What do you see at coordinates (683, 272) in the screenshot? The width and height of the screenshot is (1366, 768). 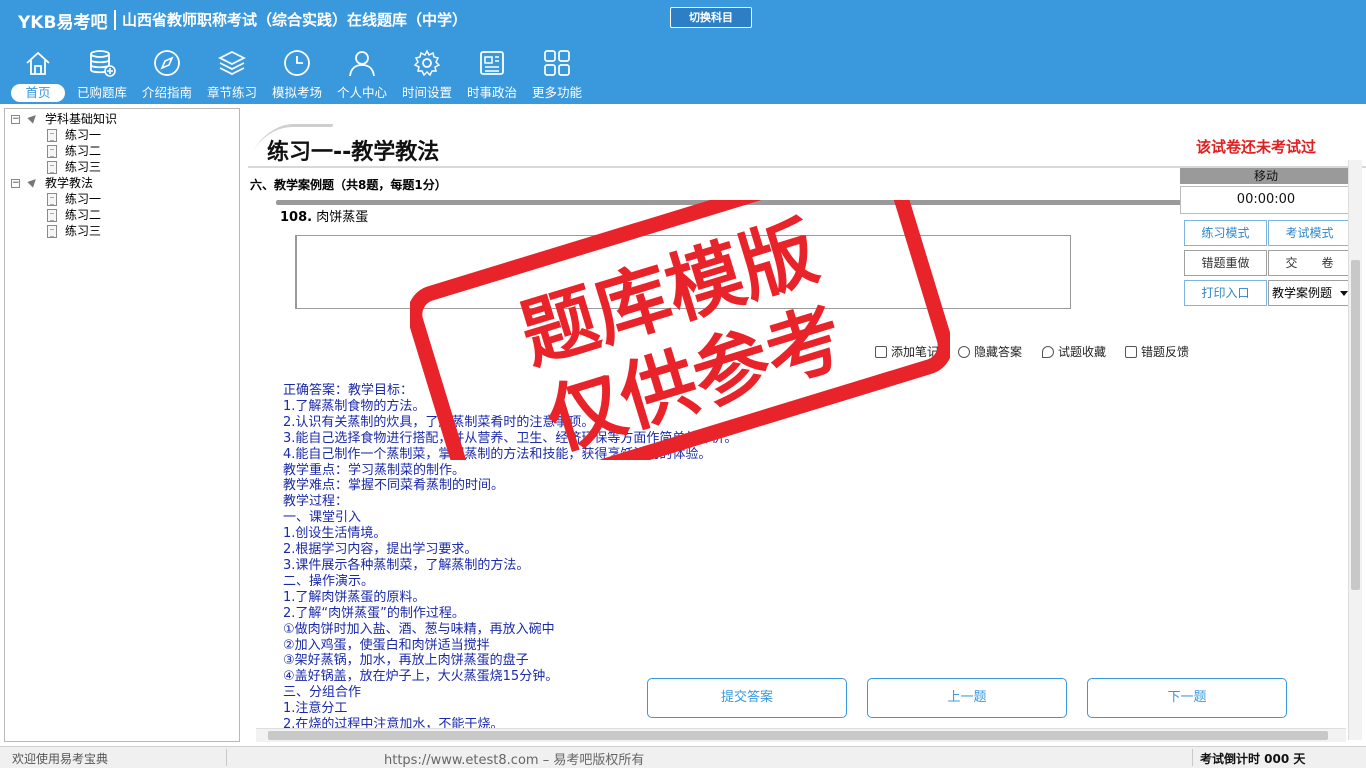 I see `answer-input` at bounding box center [683, 272].